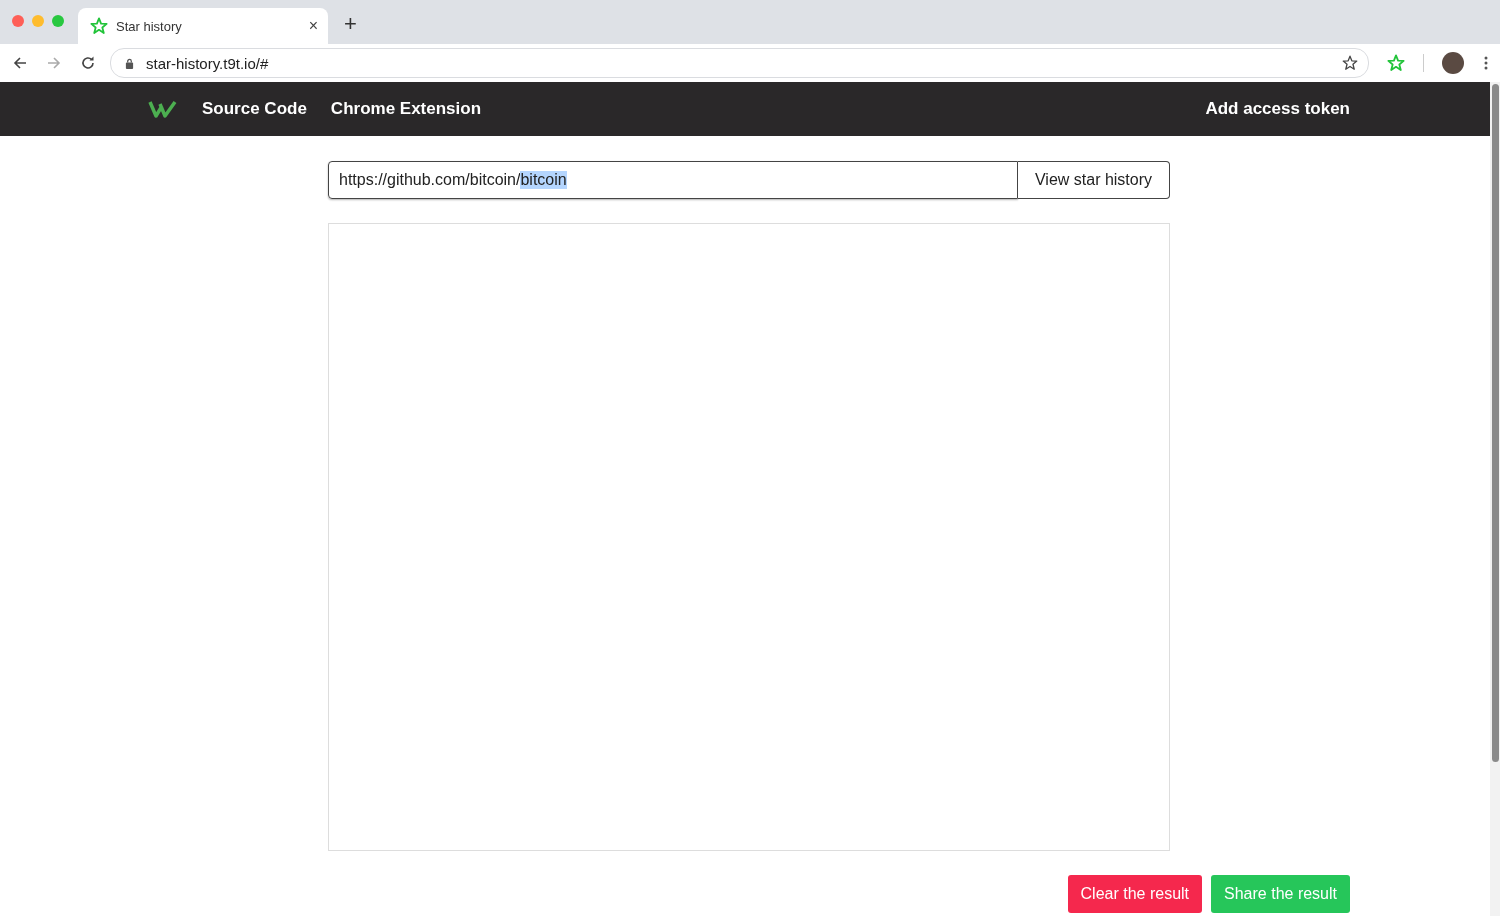 The height and width of the screenshot is (916, 1500). What do you see at coordinates (1135, 894) in the screenshot?
I see `clear-button: Clear the result` at bounding box center [1135, 894].